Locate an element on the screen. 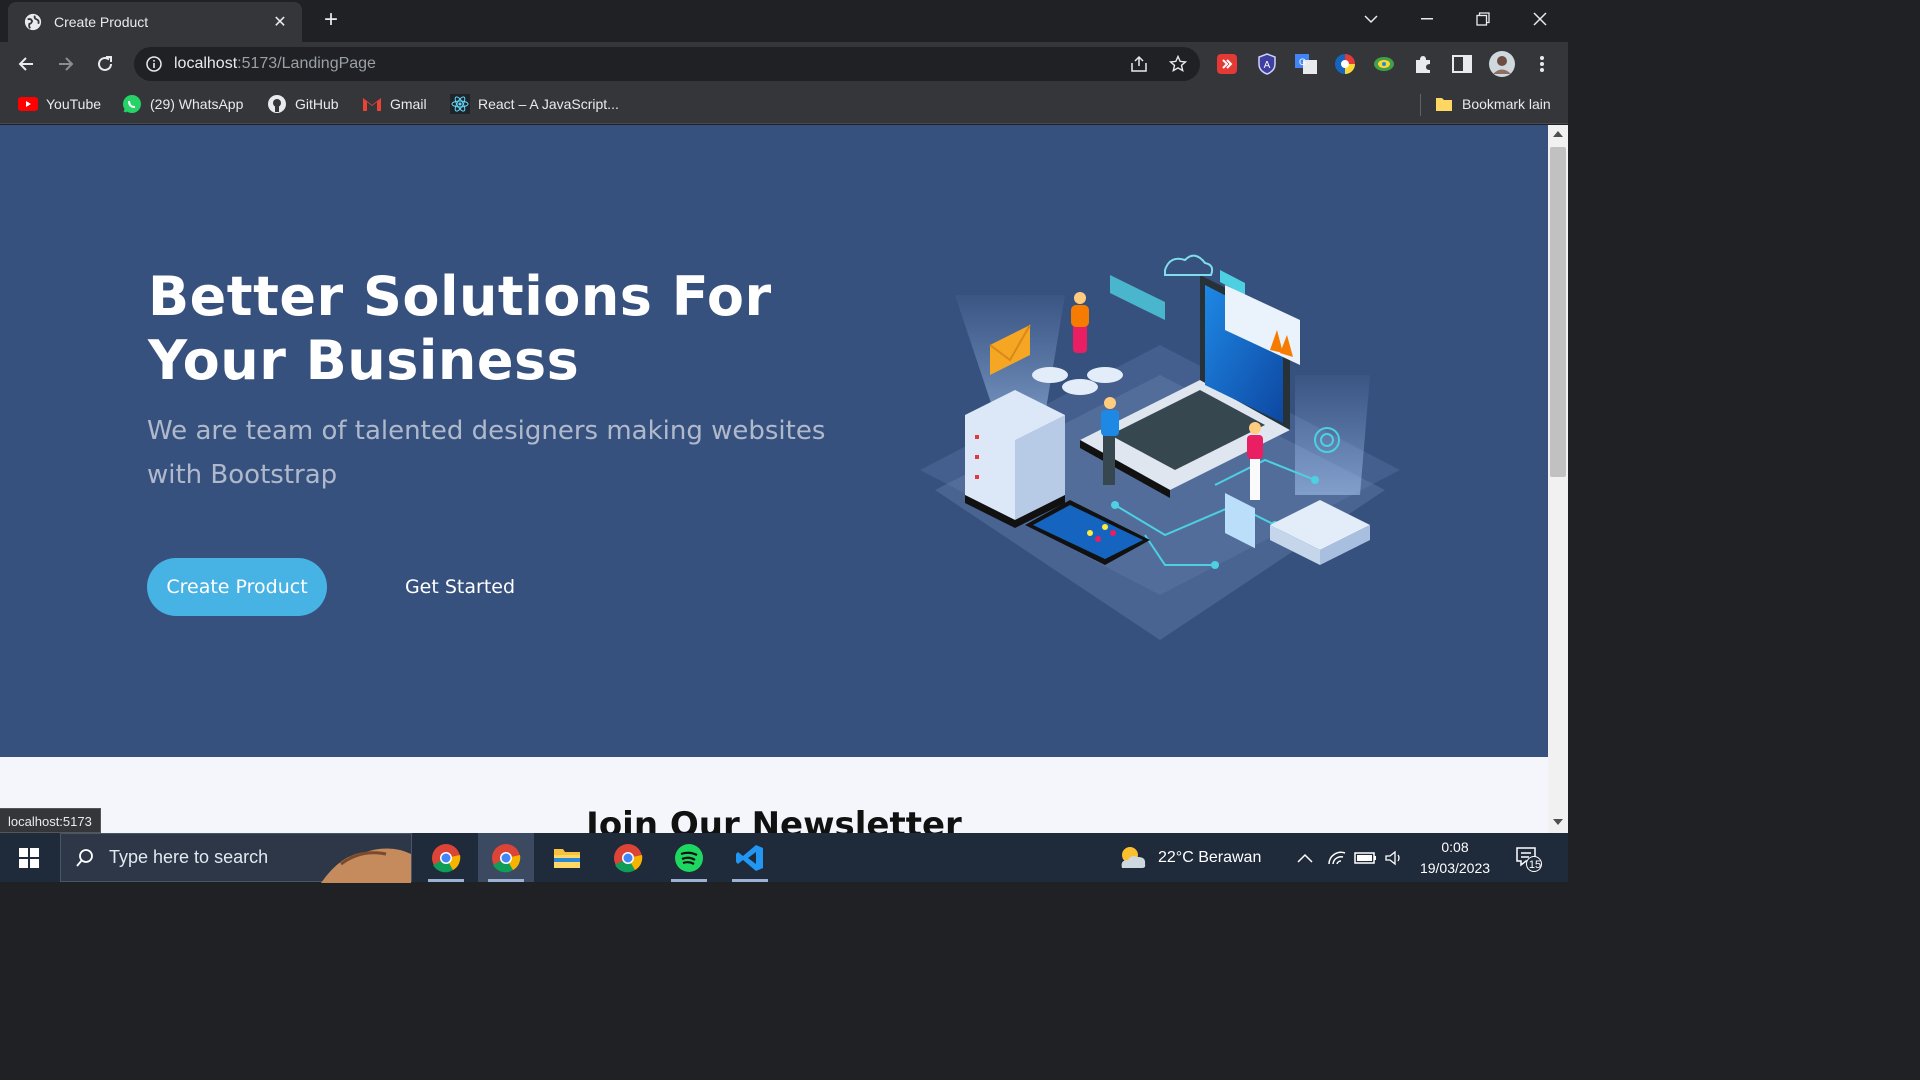  tab-strip: Create Product ✕ + is located at coordinates (784, 21).